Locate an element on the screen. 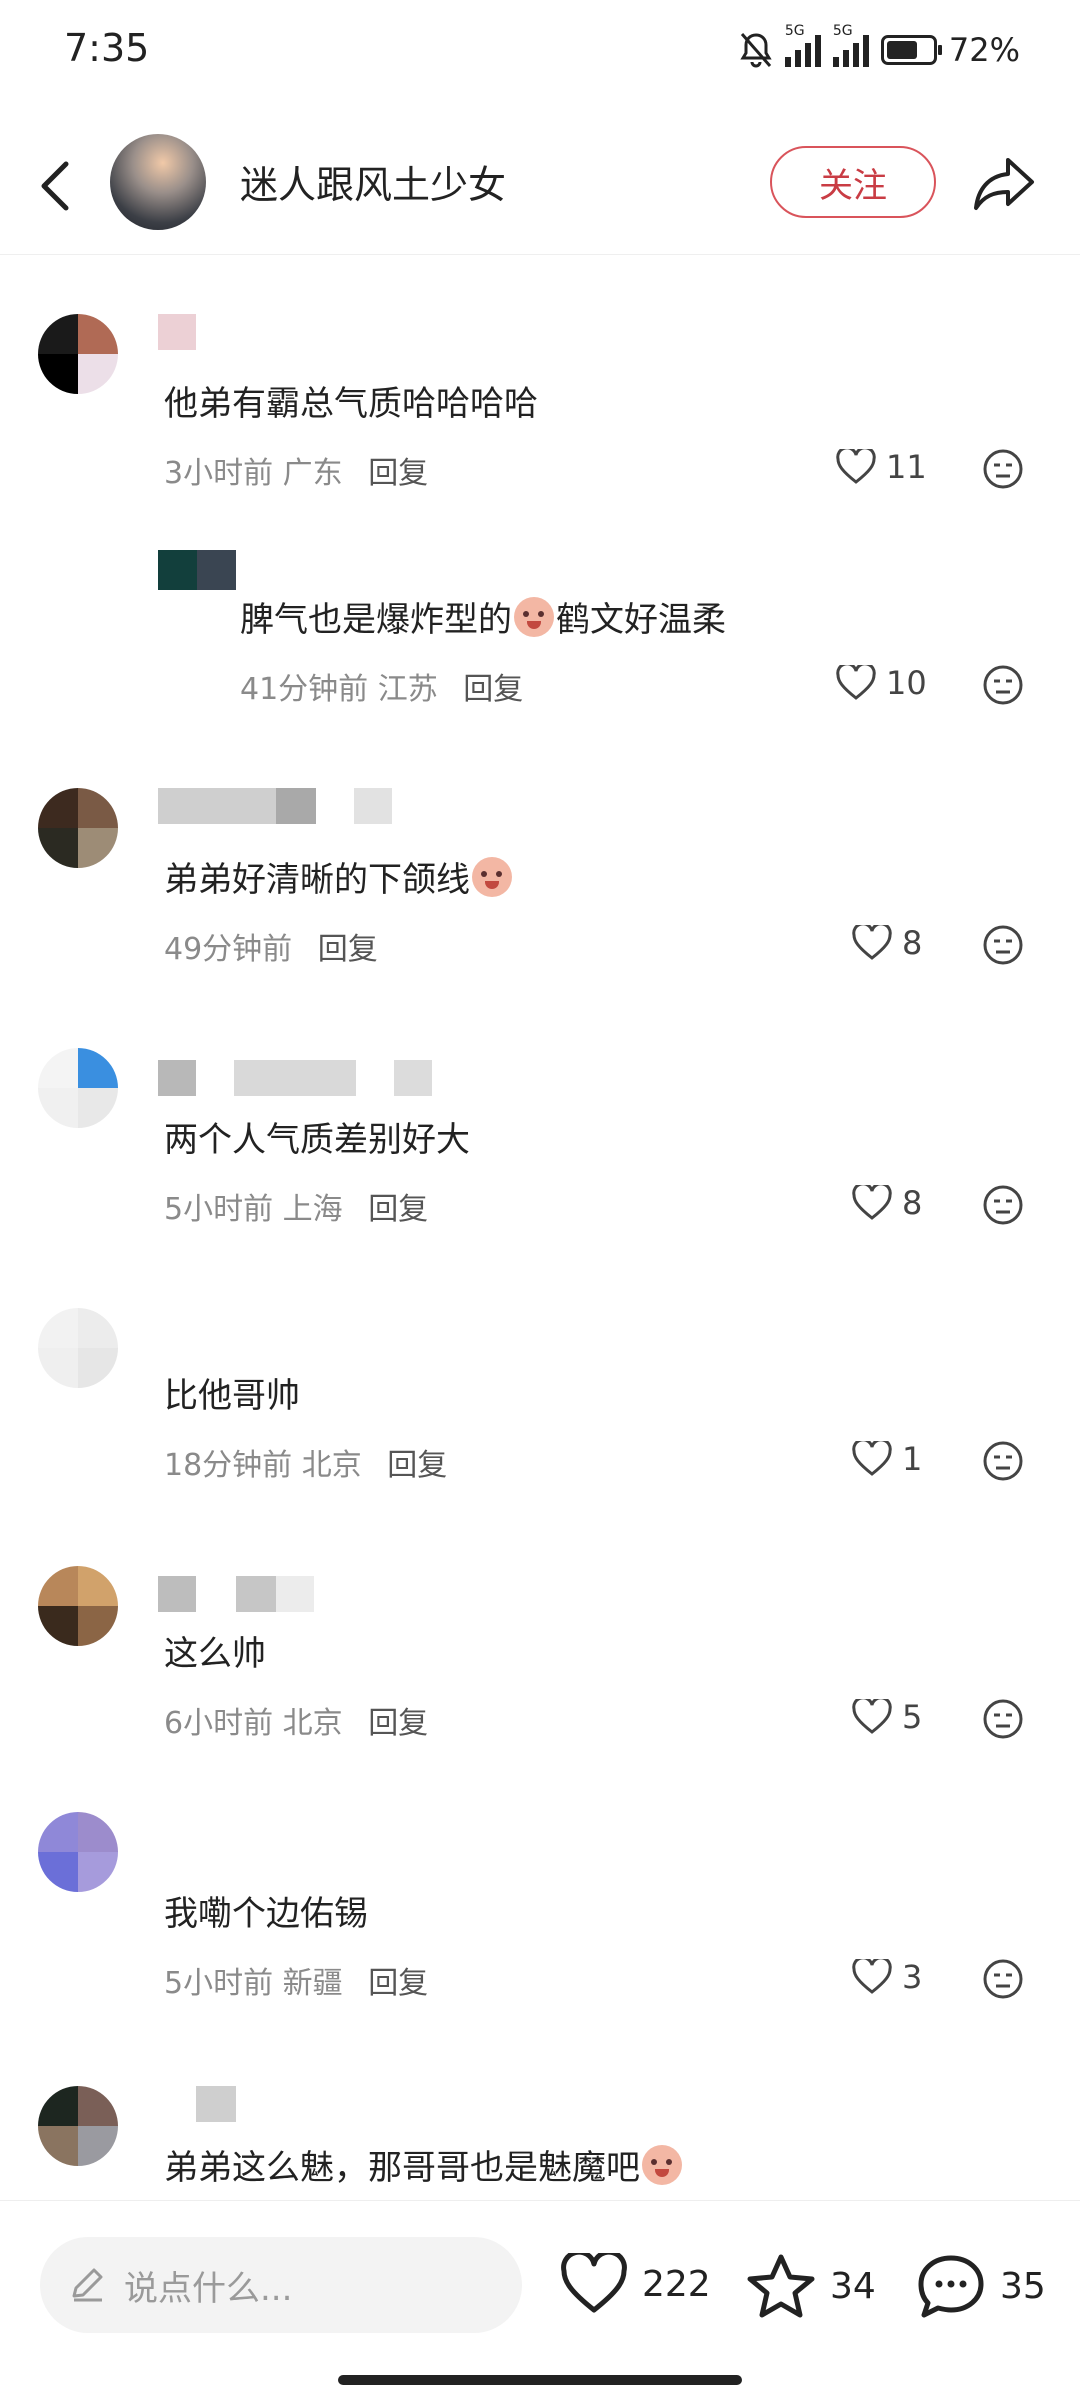 The image size is (1080, 2401). chat-bubble-icon is located at coordinates (951, 2286).